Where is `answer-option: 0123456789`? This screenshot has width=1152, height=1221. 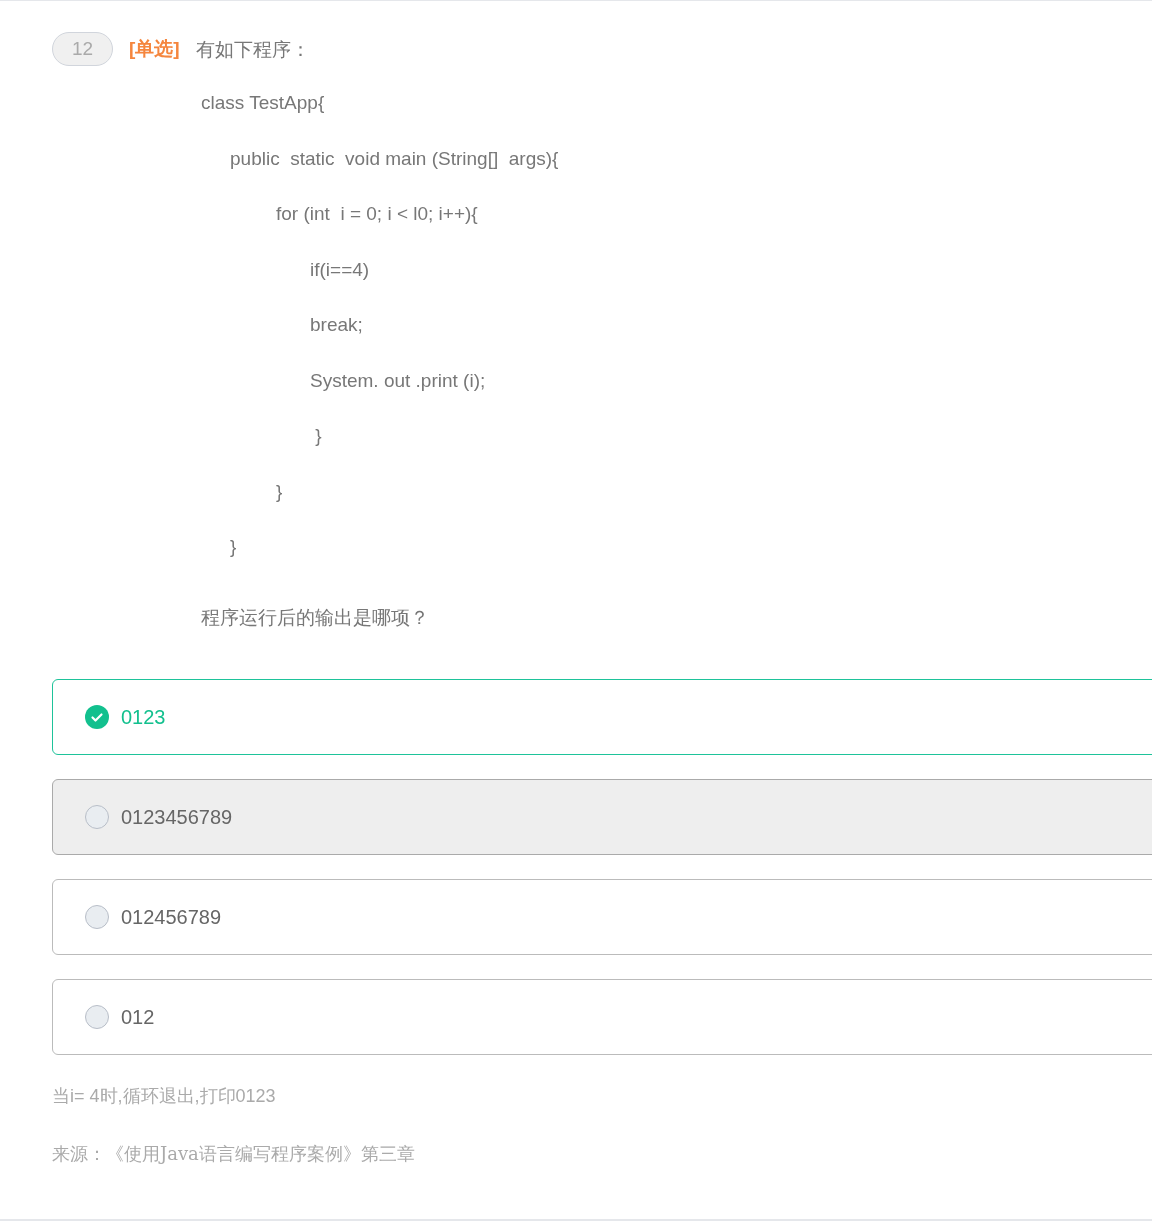 answer-option: 0123456789 is located at coordinates (602, 817).